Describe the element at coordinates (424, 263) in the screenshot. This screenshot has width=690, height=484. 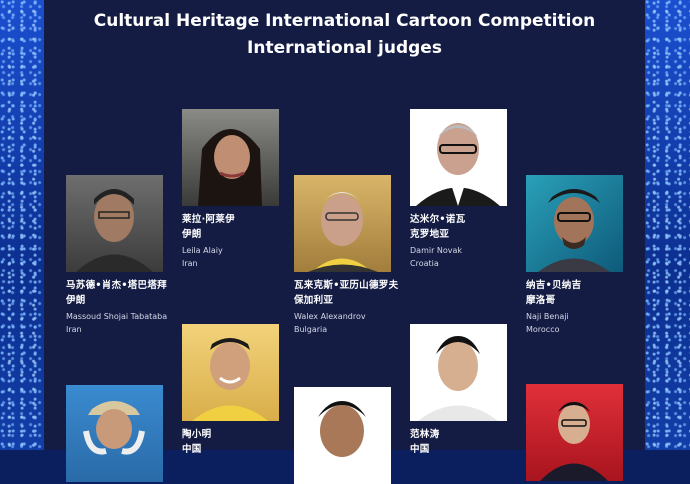
I see `judge-country-en: Croatia` at that location.